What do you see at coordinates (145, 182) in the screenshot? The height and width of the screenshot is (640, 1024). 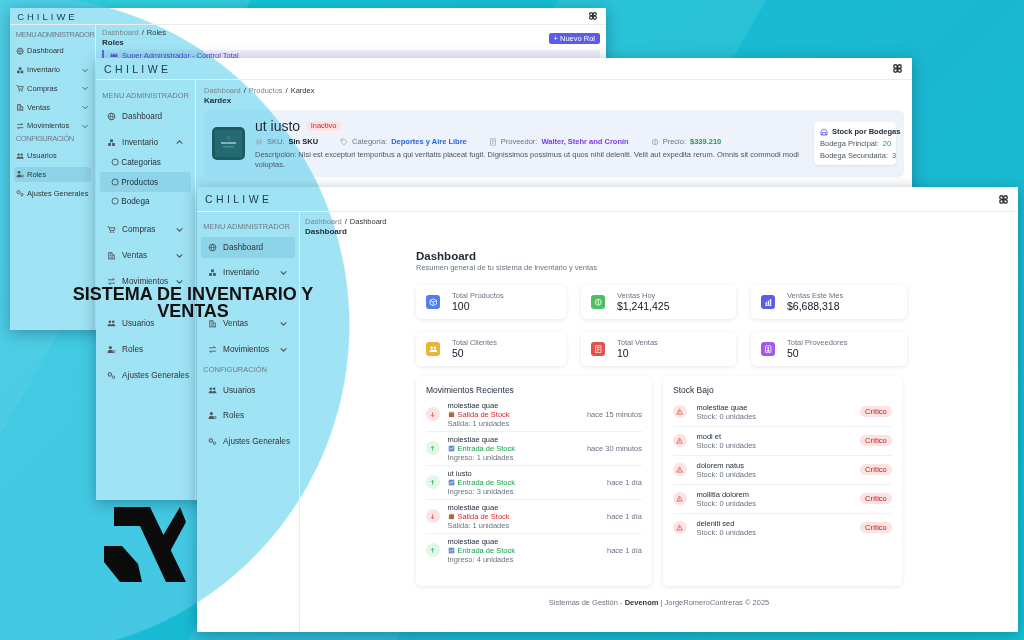 I see `sidebar-subitem: Productos` at bounding box center [145, 182].